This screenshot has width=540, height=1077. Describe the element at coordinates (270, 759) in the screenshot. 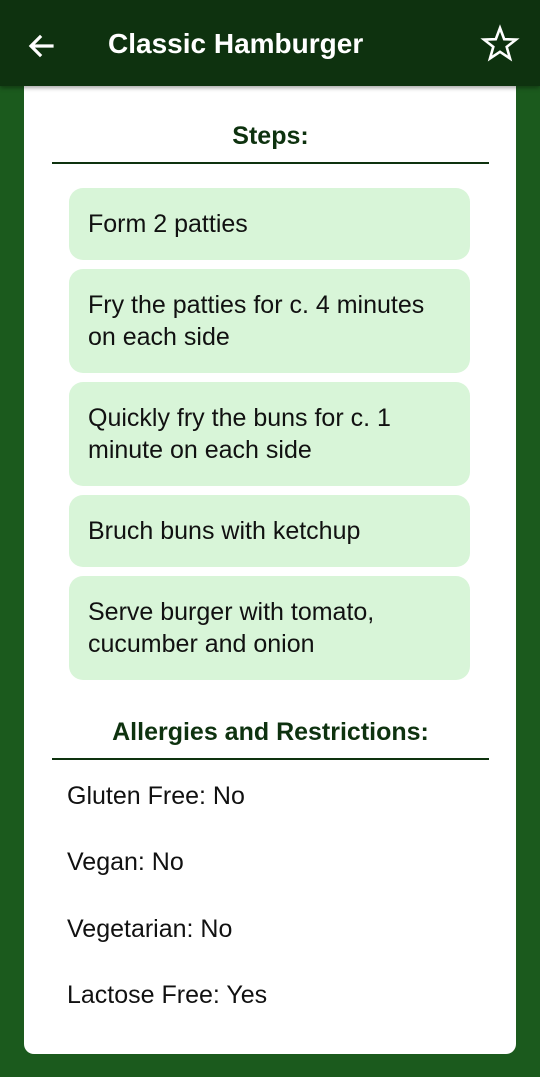

I see `allergies-divider` at that location.